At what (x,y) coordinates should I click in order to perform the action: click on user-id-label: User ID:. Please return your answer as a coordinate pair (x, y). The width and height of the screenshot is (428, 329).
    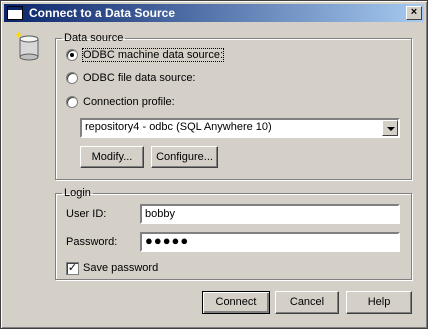
    Looking at the image, I should click on (86, 214).